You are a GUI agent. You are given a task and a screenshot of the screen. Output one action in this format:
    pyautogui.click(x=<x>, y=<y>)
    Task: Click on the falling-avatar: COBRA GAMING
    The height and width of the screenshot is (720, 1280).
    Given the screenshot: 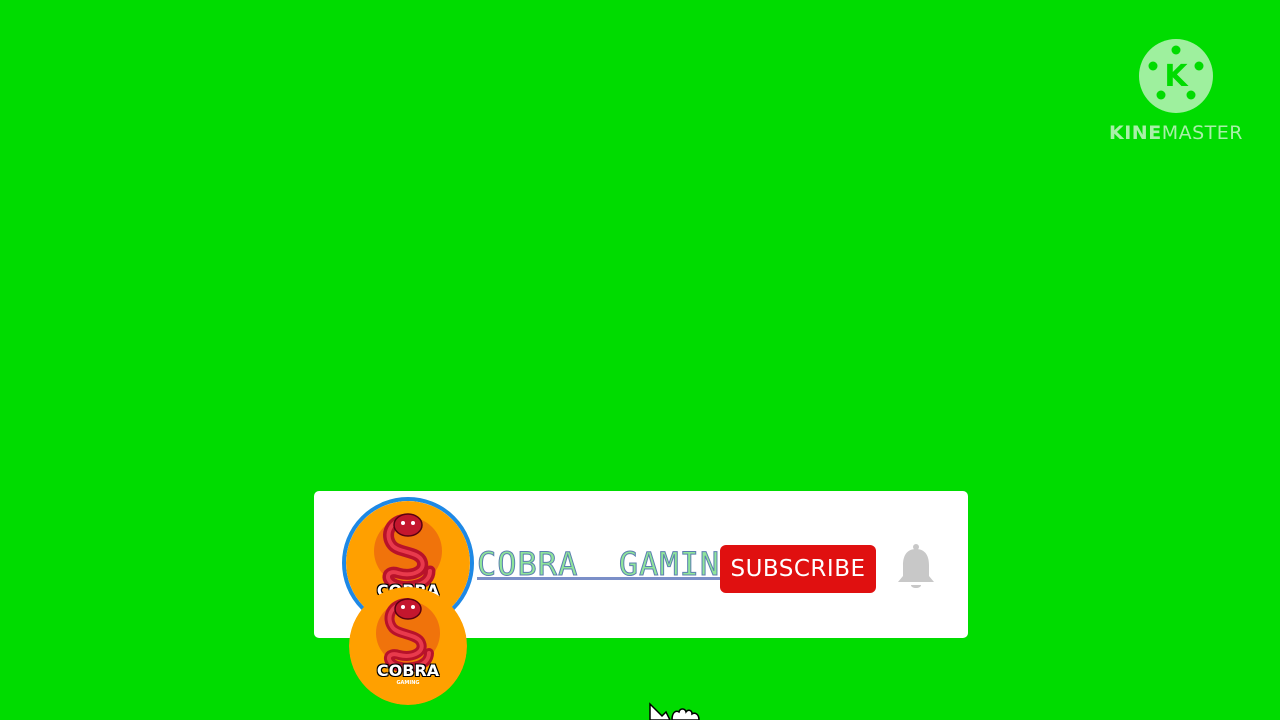 What is the action you would take?
    pyautogui.click(x=408, y=646)
    